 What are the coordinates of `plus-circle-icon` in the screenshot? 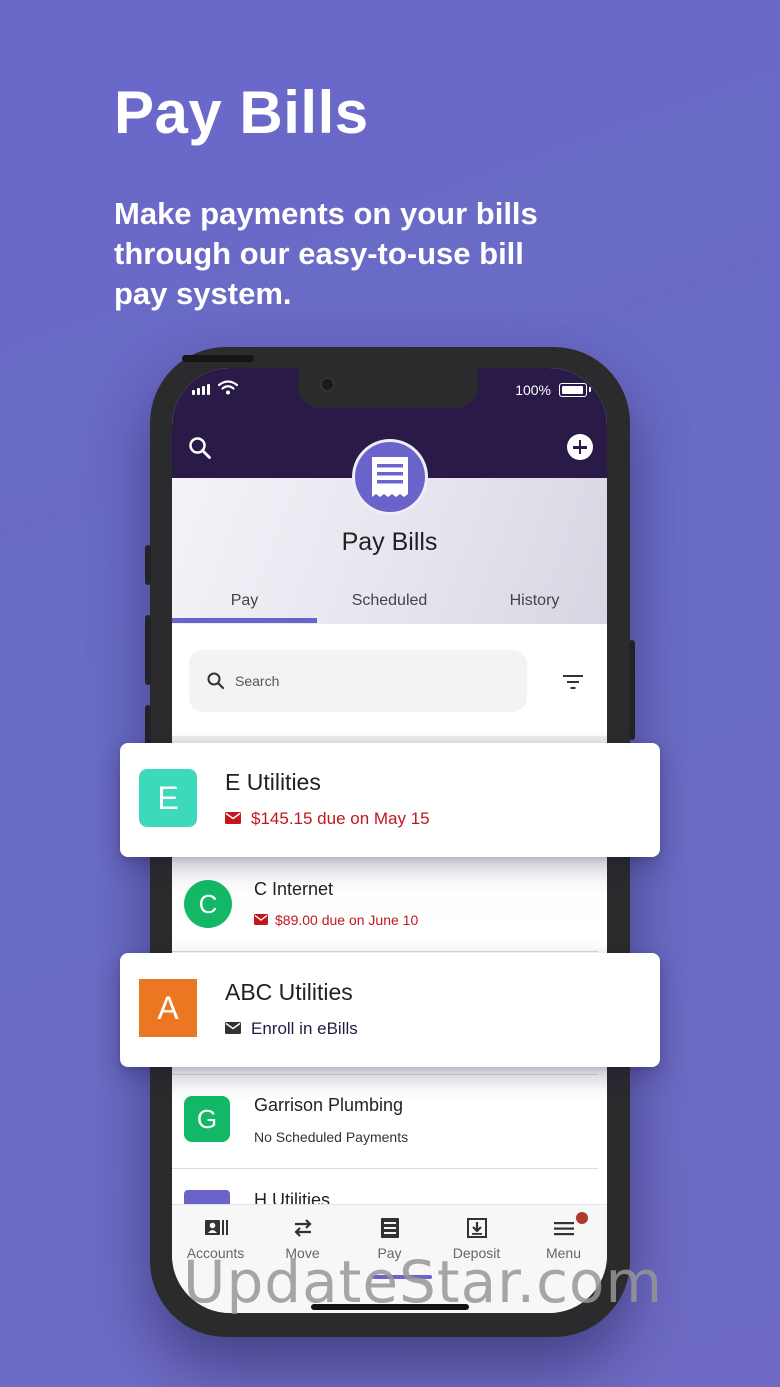 It's located at (580, 447).